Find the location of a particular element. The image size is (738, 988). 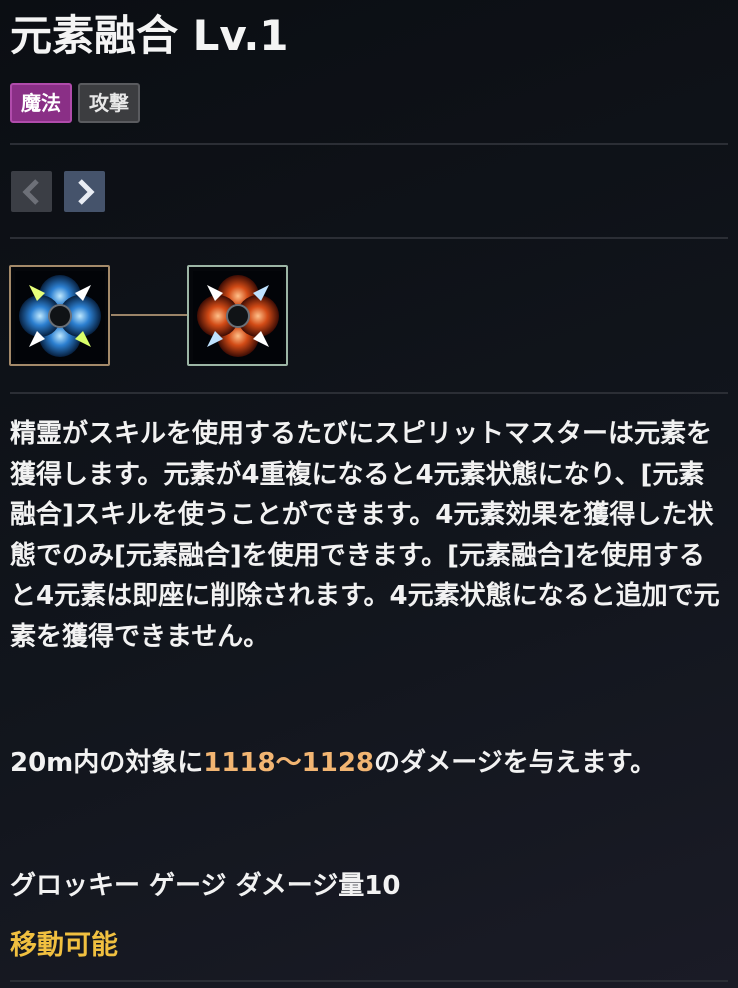

tag-magic: 魔法 is located at coordinates (41, 103).